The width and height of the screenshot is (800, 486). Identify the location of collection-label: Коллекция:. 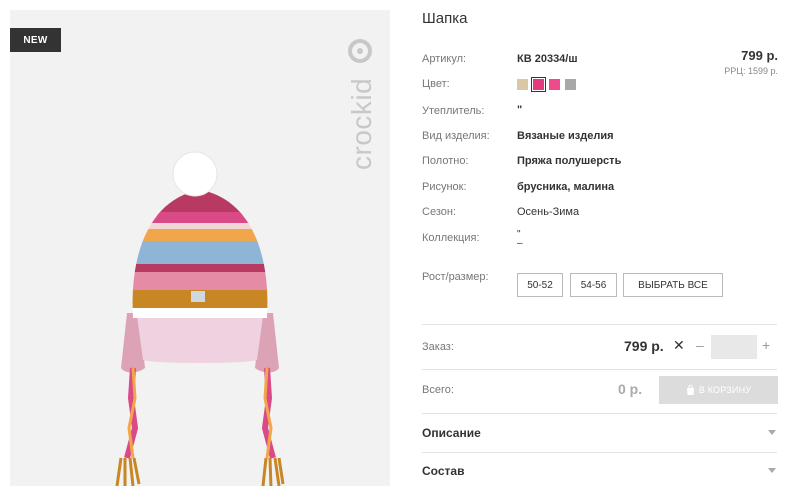
(451, 238).